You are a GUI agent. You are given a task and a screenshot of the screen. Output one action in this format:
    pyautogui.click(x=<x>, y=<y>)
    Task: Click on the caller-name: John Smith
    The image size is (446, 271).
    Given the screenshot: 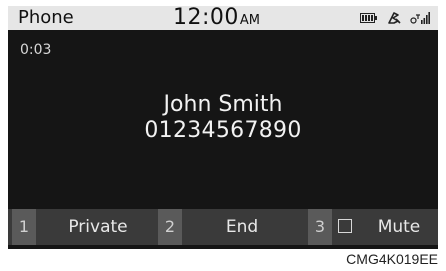 What is the action you would take?
    pyautogui.click(x=223, y=104)
    